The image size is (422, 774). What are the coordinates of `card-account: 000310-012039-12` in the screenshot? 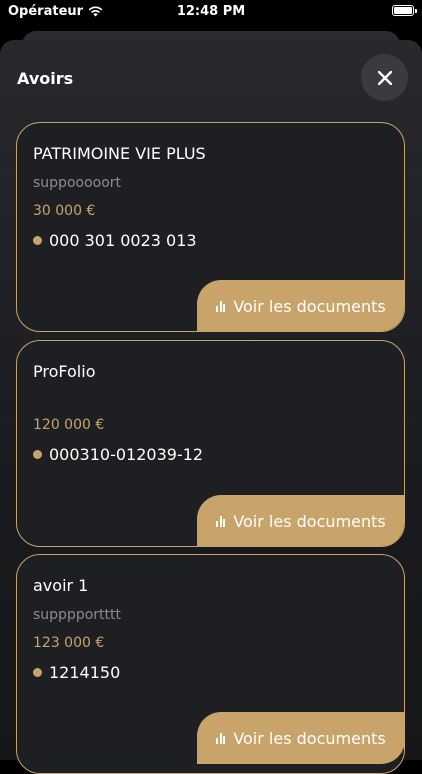 It's located at (118, 454).